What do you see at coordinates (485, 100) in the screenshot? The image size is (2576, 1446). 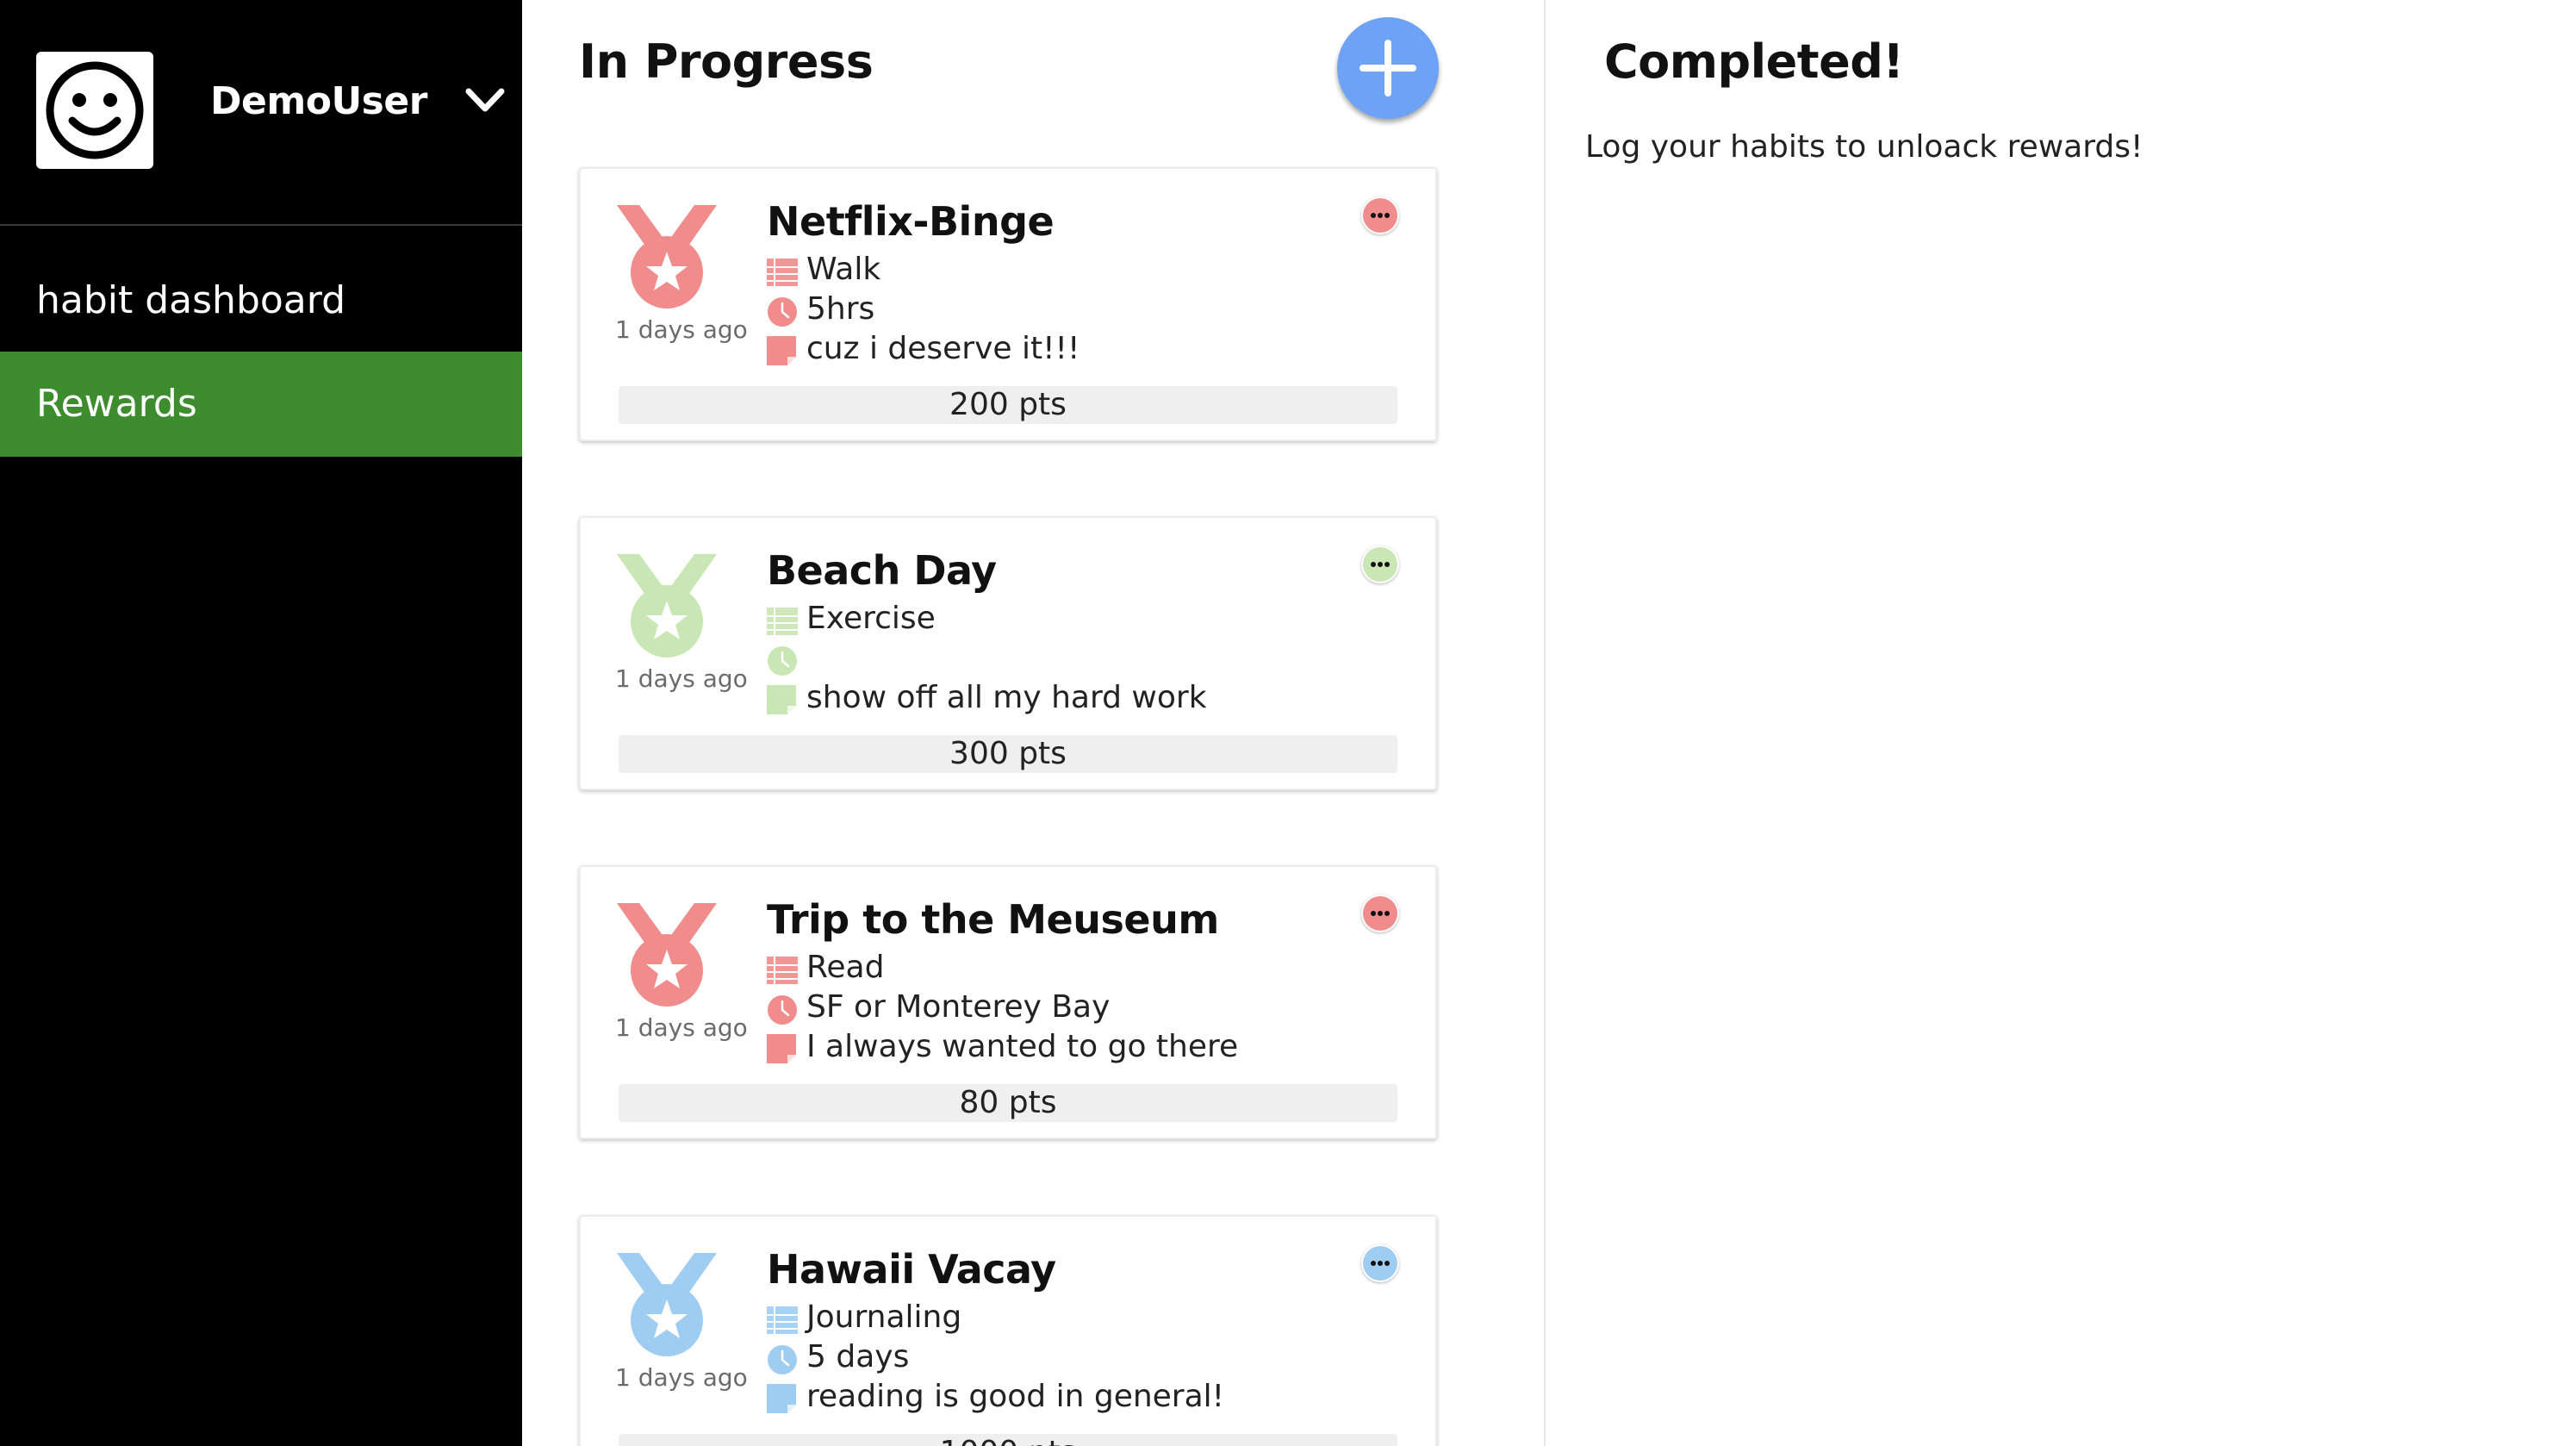 I see `chevron-down-icon` at bounding box center [485, 100].